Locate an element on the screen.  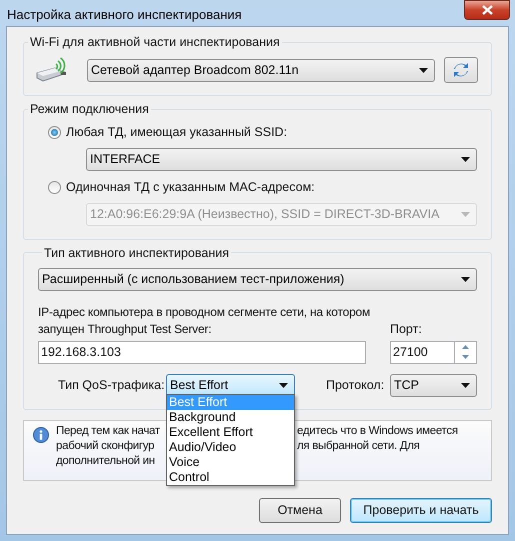
group-title: Режим подключения is located at coordinates (89, 109).